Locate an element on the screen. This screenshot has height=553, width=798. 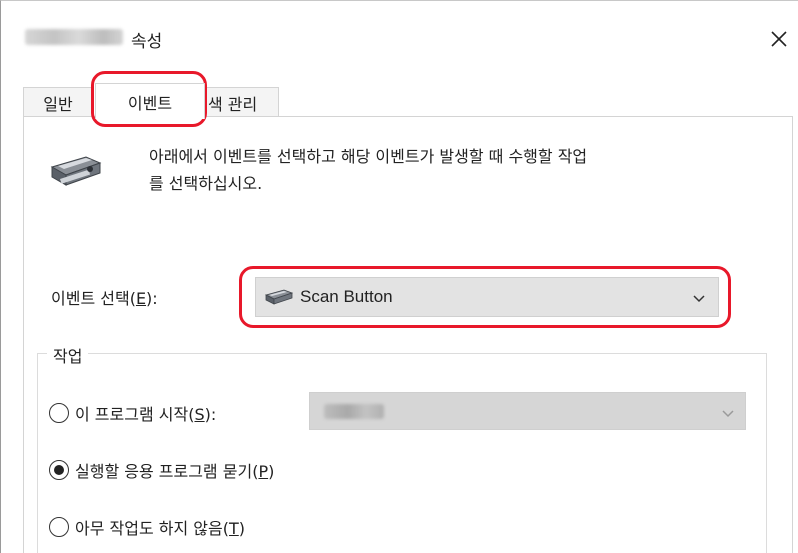
title-bar: 속성 is located at coordinates (399, 32).